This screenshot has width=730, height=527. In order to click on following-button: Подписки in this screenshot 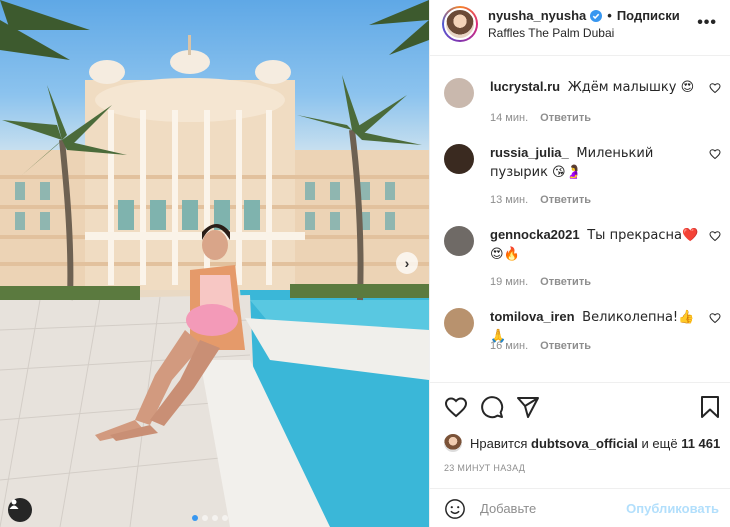, I will do `click(648, 15)`.